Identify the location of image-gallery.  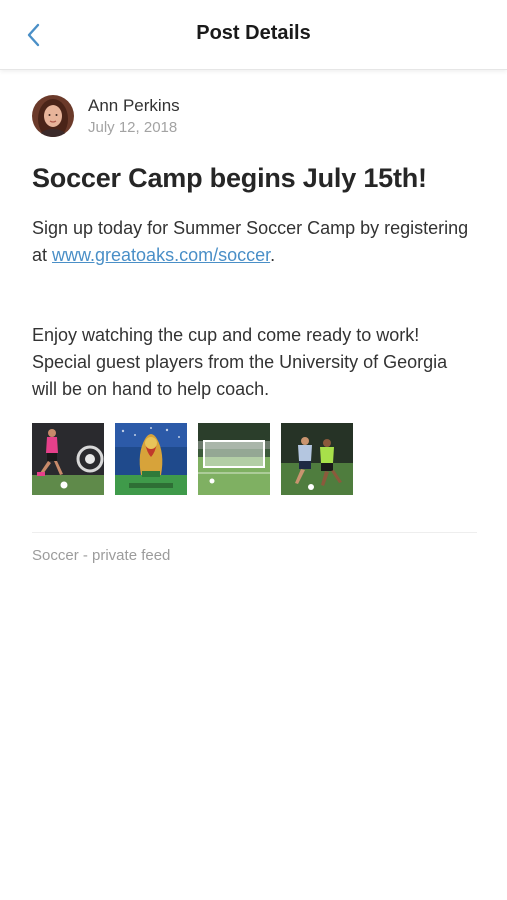
(254, 459).